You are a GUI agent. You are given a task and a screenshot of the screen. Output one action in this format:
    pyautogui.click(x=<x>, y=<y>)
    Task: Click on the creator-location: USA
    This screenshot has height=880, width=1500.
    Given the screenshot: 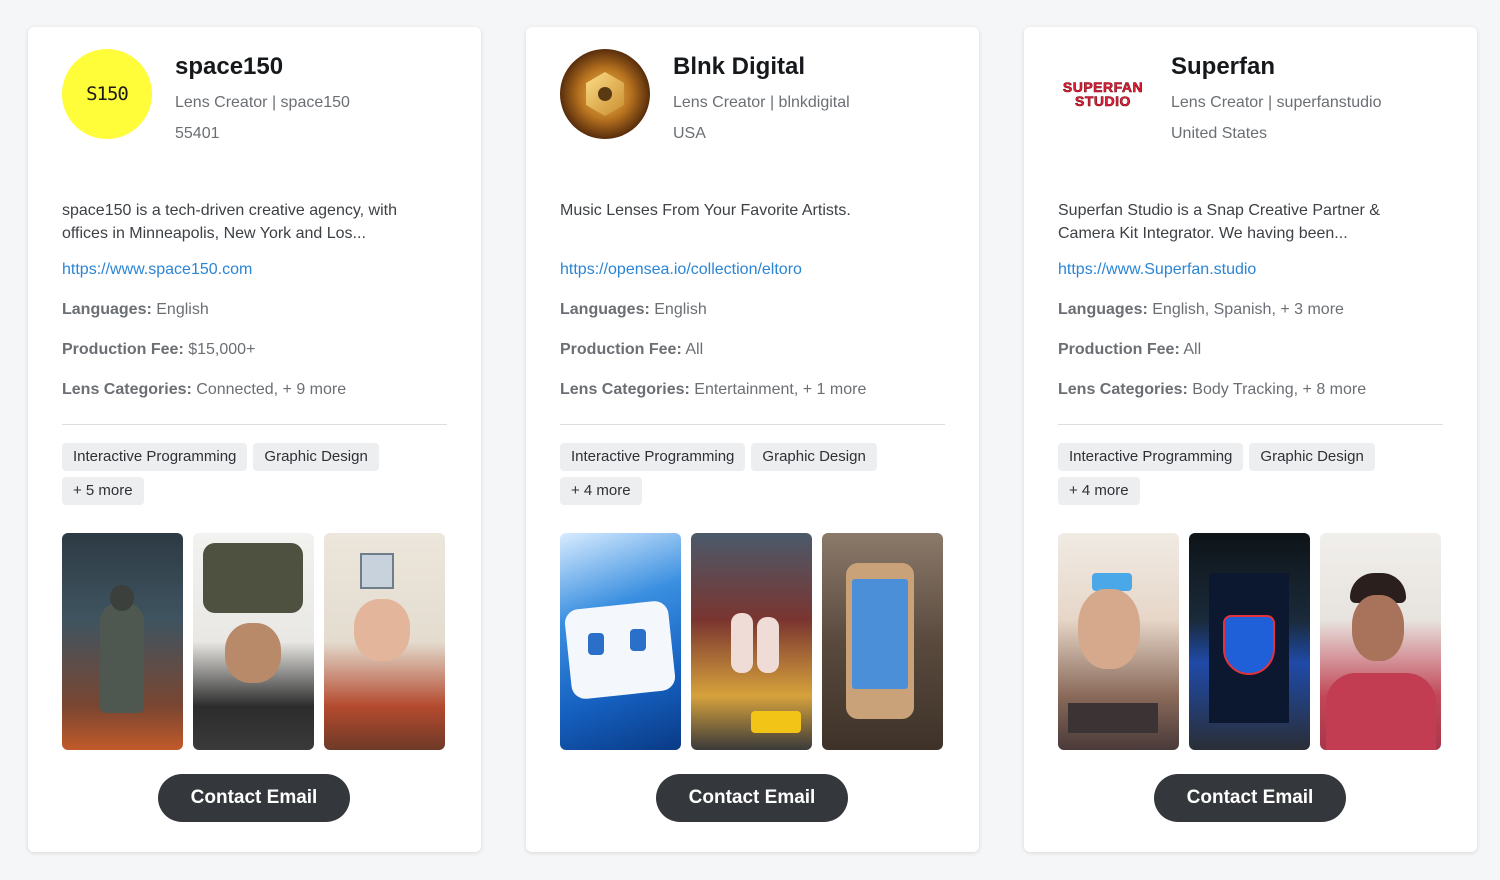 What is the action you would take?
    pyautogui.click(x=689, y=133)
    